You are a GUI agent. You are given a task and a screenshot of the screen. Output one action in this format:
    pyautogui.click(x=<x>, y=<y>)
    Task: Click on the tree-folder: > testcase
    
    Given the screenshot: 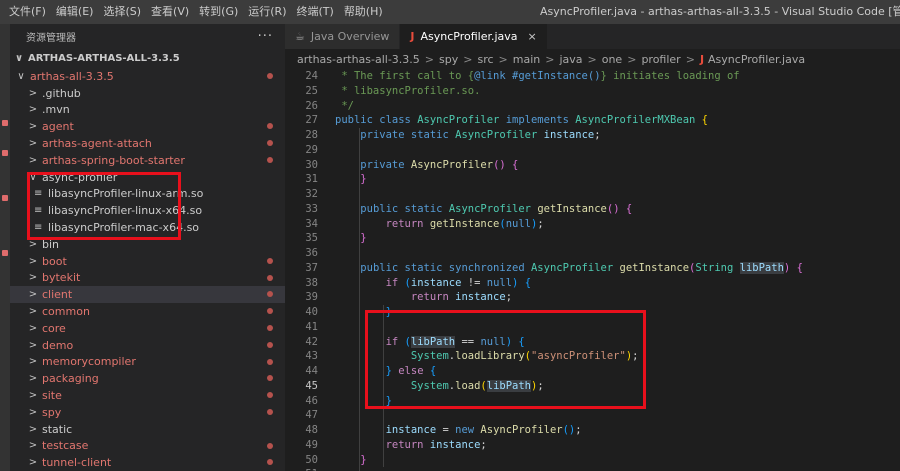 What is the action you would take?
    pyautogui.click(x=147, y=446)
    